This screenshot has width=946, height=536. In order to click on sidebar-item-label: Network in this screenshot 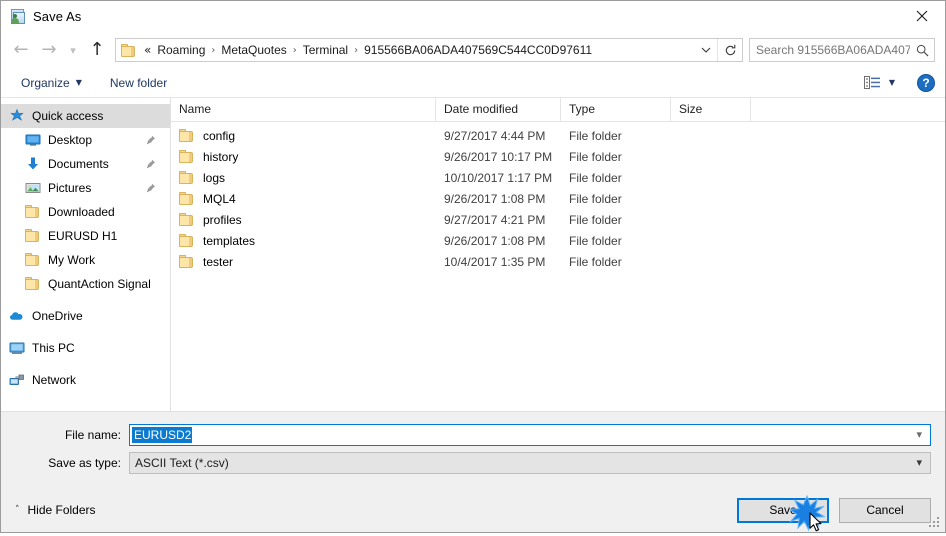, I will do `click(54, 380)`.